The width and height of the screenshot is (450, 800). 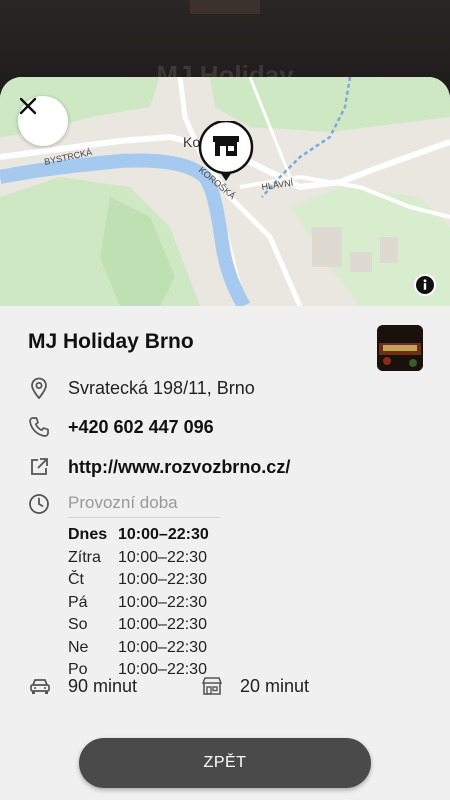 I want to click on pickup-time: 20 minut, so click(x=254, y=686).